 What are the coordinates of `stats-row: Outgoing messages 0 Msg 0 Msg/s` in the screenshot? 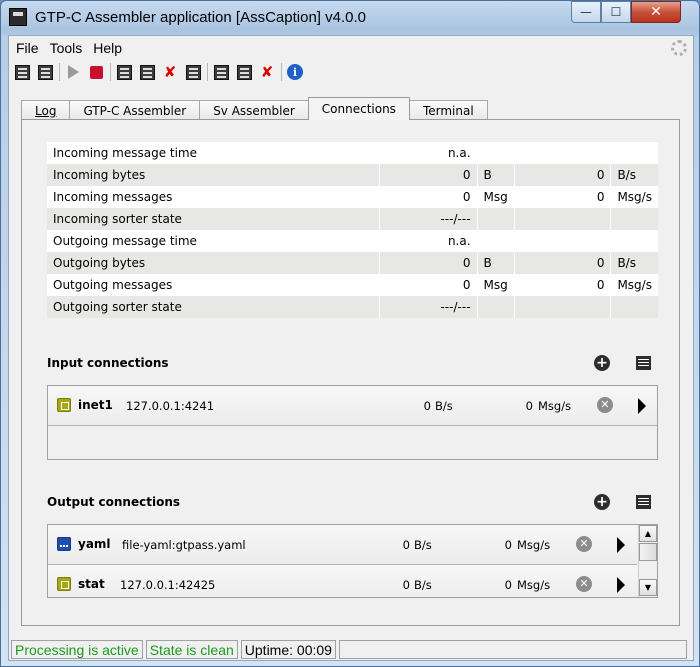 It's located at (352, 285).